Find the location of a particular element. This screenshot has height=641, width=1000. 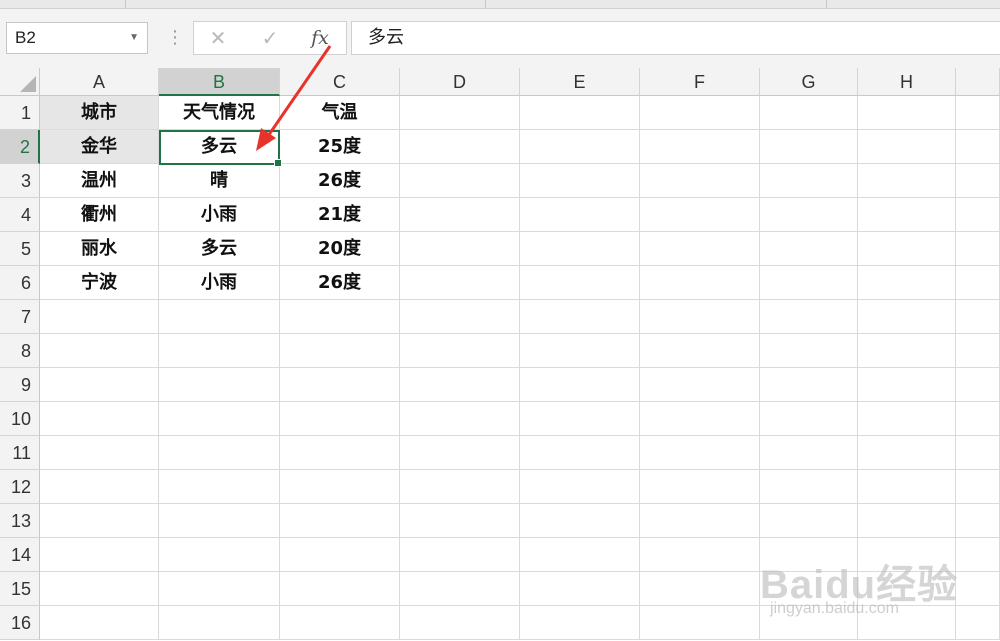

cell-f2 is located at coordinates (700, 147).